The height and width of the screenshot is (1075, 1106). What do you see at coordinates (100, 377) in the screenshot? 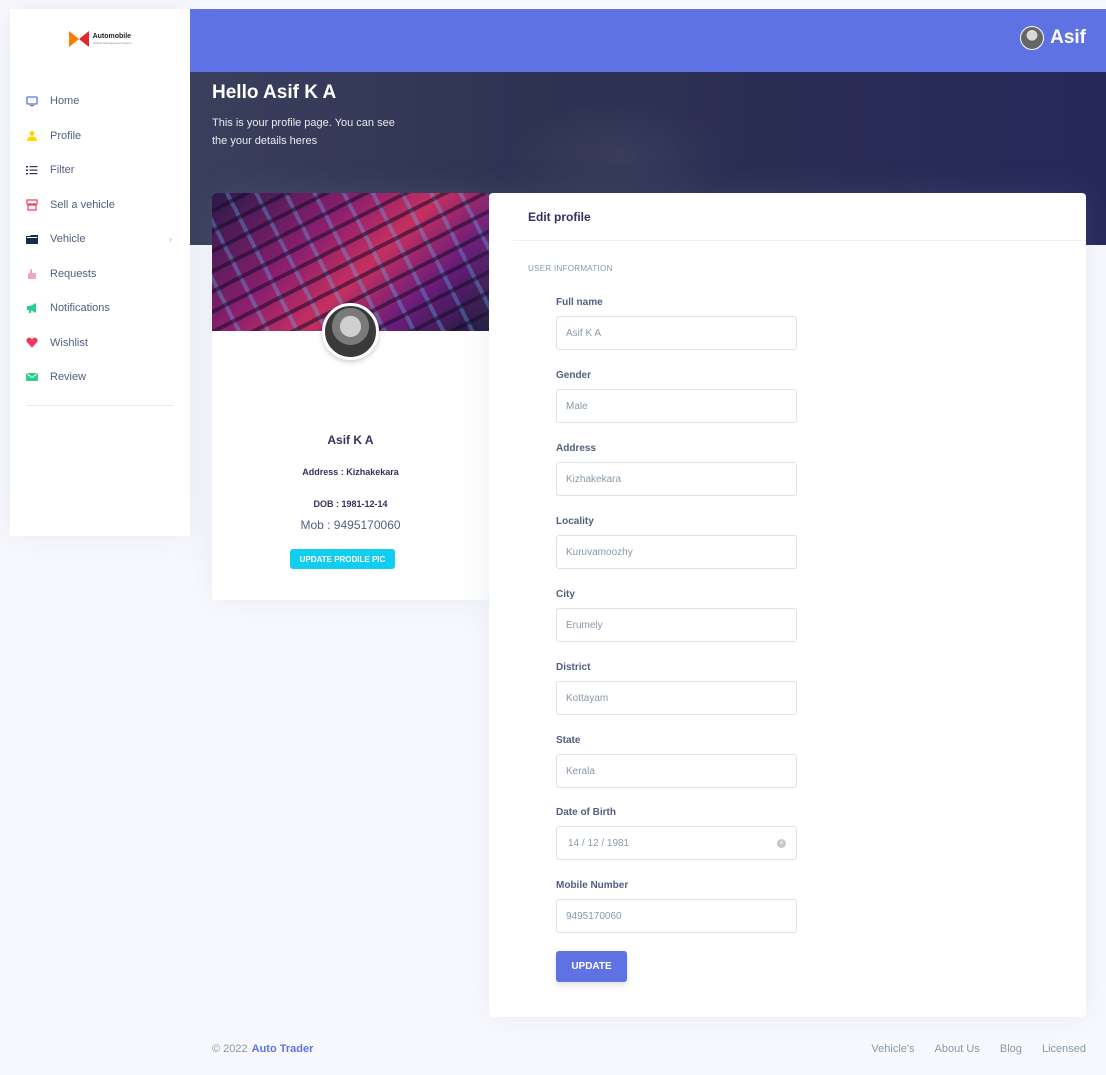
I see `sidebar-item-review: Review` at bounding box center [100, 377].